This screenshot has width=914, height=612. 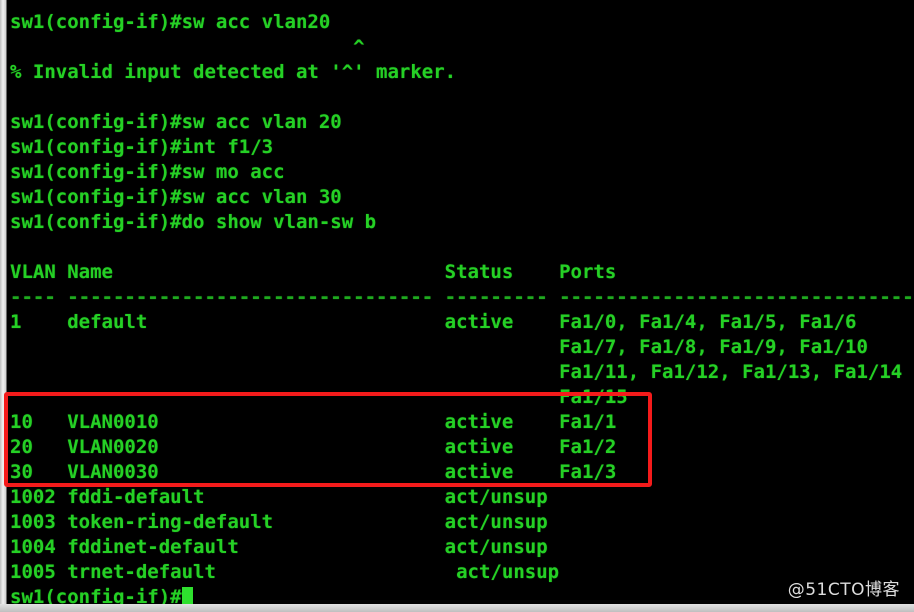 What do you see at coordinates (279, 522) in the screenshot?
I see `terminal-line-l21: 1003 token-ring-default act/unsup` at bounding box center [279, 522].